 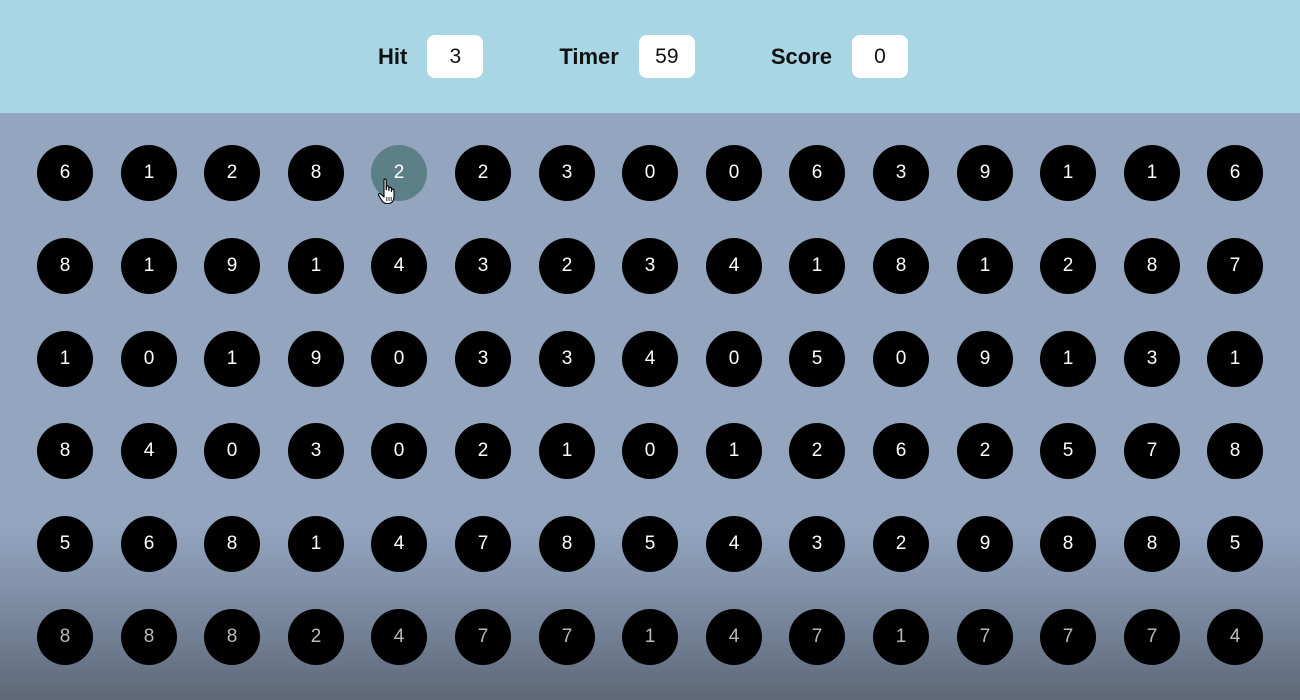 What do you see at coordinates (627, 56) in the screenshot?
I see `timer-stat: Timer 59` at bounding box center [627, 56].